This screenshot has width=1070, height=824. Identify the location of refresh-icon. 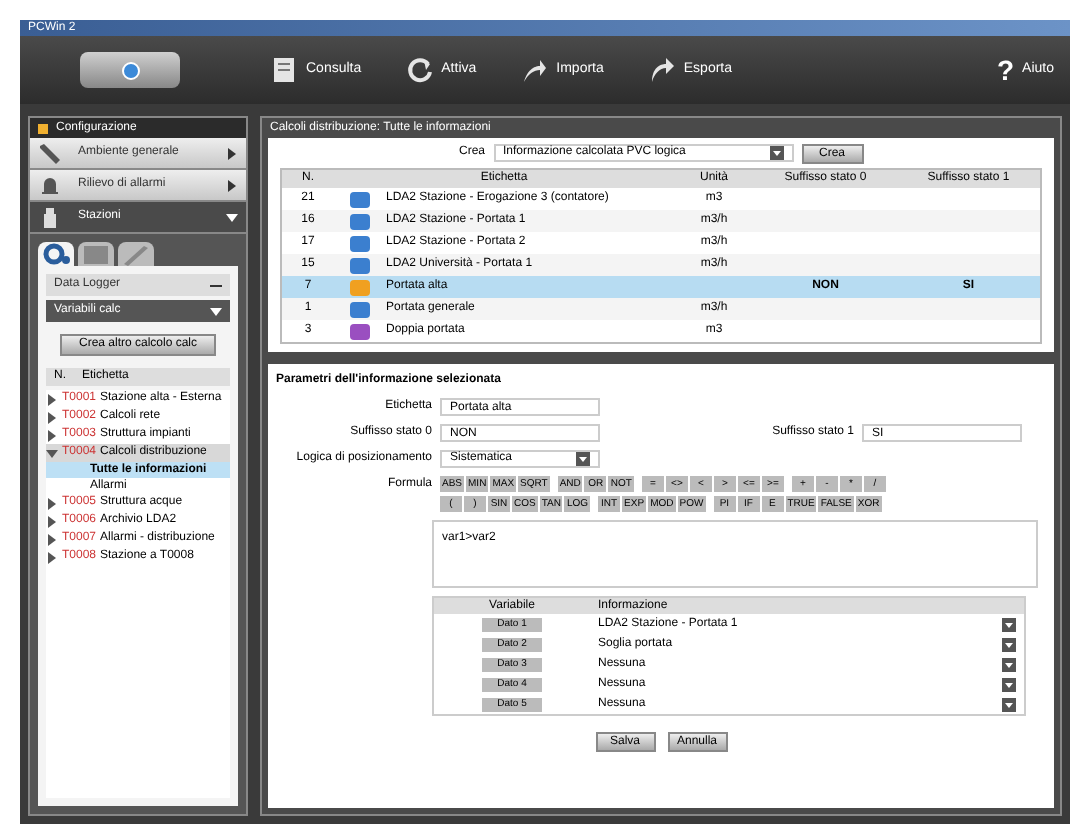
(419, 70).